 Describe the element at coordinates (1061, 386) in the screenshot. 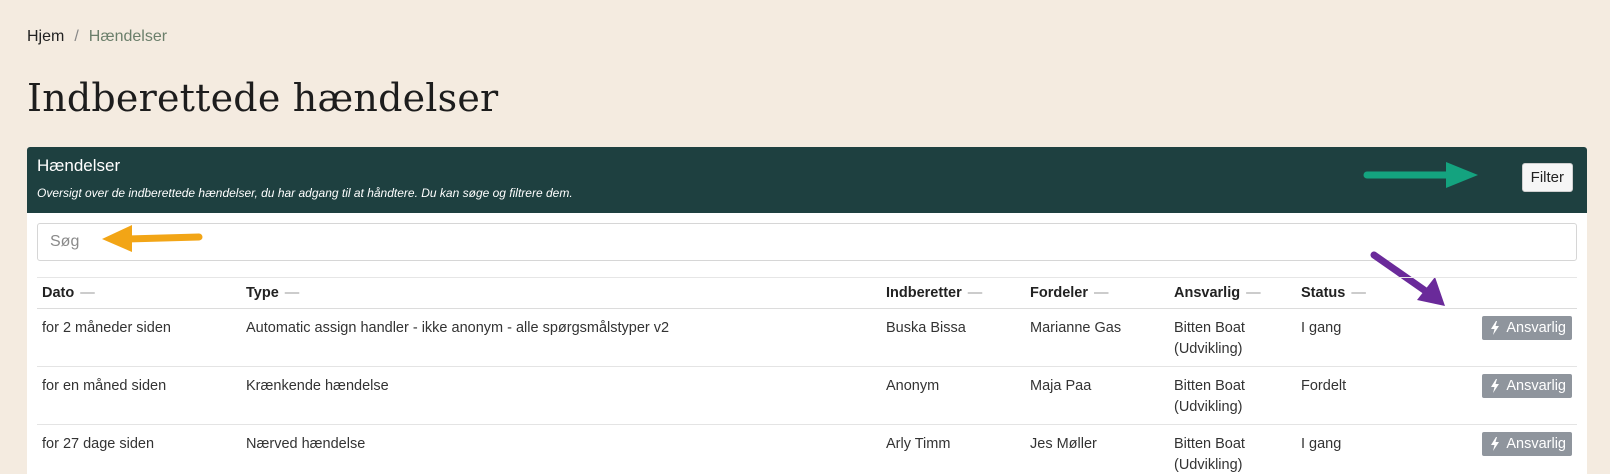

I see `cell-fordeler: Maja Paa` at that location.